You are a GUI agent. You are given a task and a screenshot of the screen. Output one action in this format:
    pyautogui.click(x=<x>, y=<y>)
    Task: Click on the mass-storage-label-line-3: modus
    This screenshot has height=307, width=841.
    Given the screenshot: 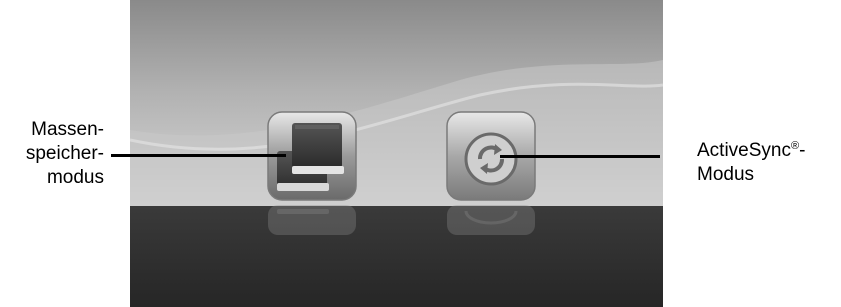 What is the action you would take?
    pyautogui.click(x=75, y=177)
    